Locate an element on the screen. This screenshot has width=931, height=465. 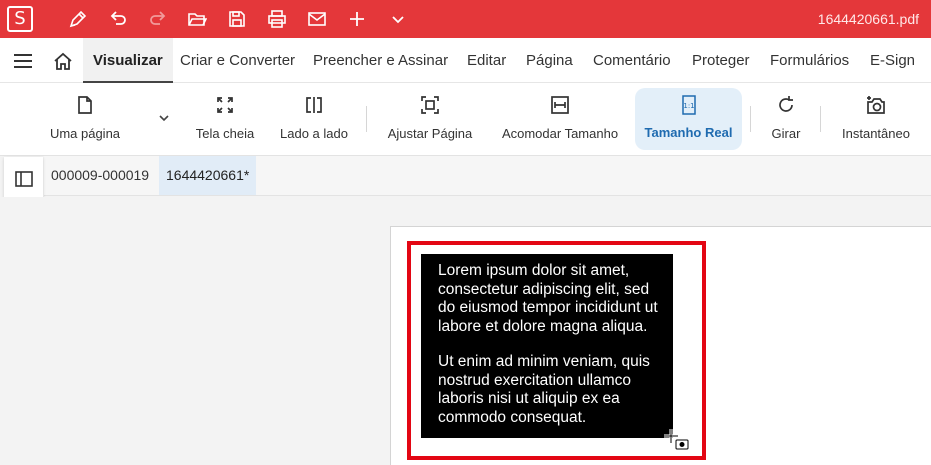
ajustar-pagina-label: Ajustar Página is located at coordinates (430, 133).